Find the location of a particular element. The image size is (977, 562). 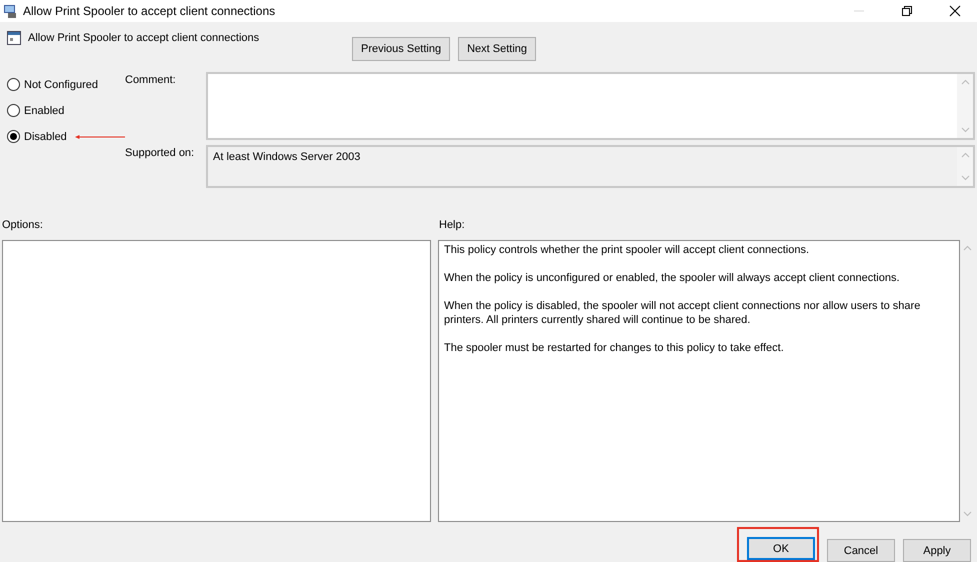

help-paragraph: When the policy is unconfigured or enabled, the spooler will always accept client connections. is located at coordinates (672, 278).